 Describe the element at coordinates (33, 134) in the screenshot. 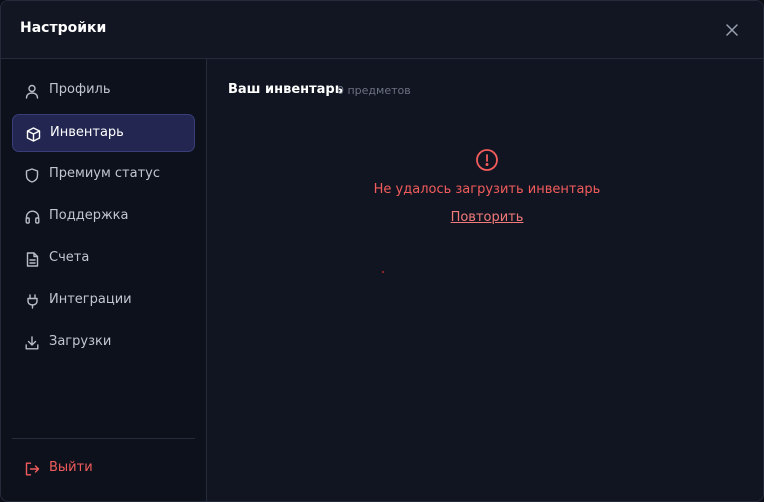

I see `box-icon` at that location.